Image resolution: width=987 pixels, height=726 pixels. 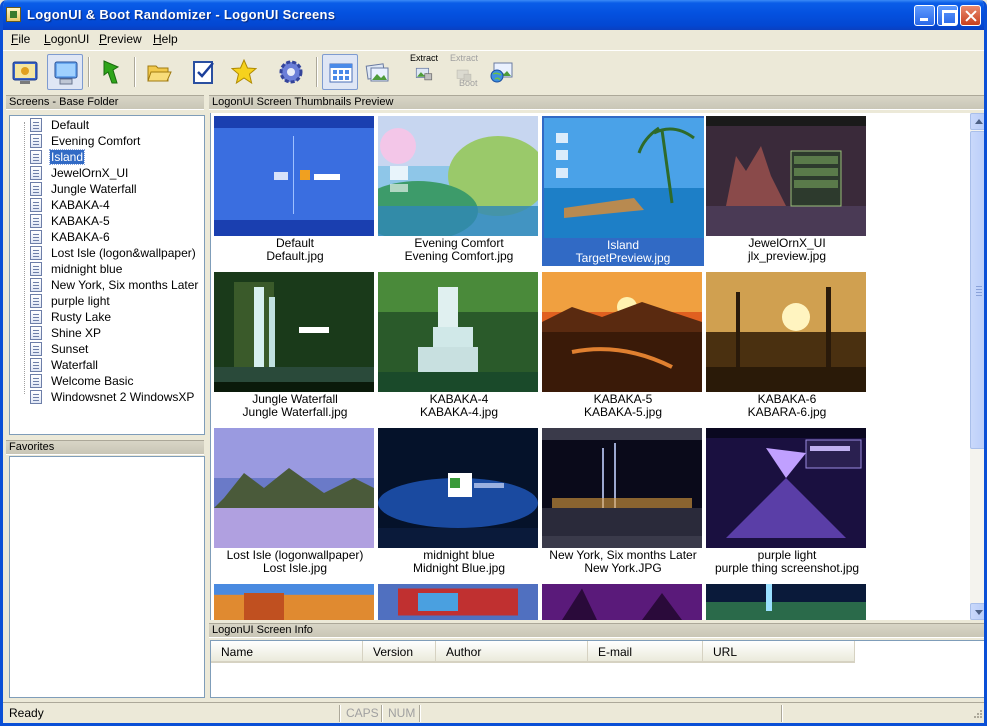 I want to click on tree-item: midnight blue, so click(x=76, y=269).